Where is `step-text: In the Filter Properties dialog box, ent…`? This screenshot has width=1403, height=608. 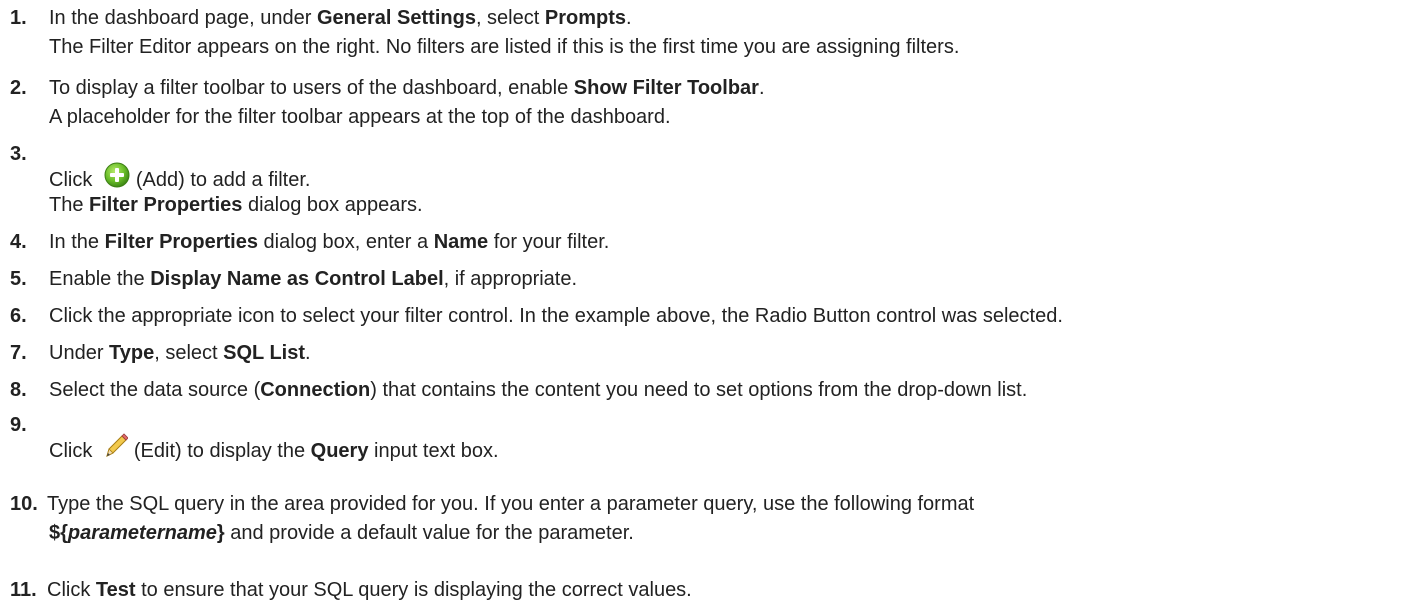
step-text: In the Filter Properties dialog box, ent… is located at coordinates (329, 242).